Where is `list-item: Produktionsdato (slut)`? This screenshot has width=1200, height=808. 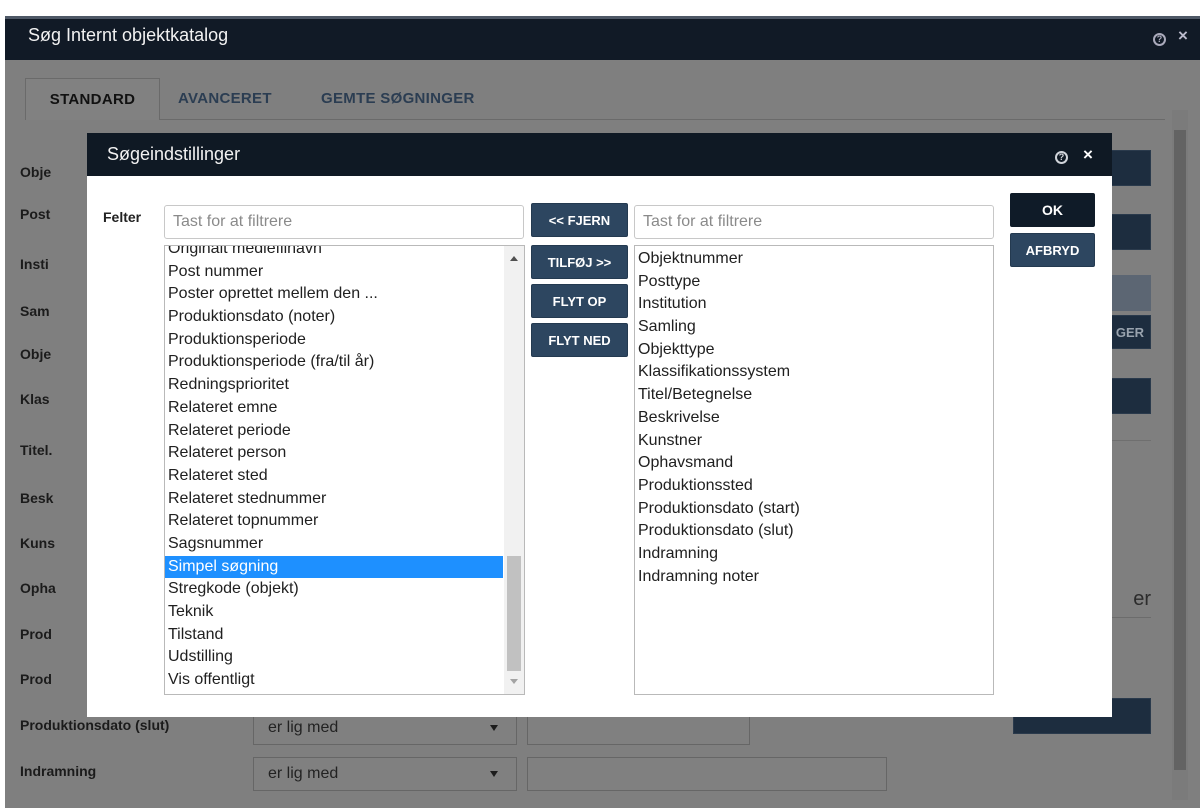
list-item: Produktionsdato (slut) is located at coordinates (814, 531).